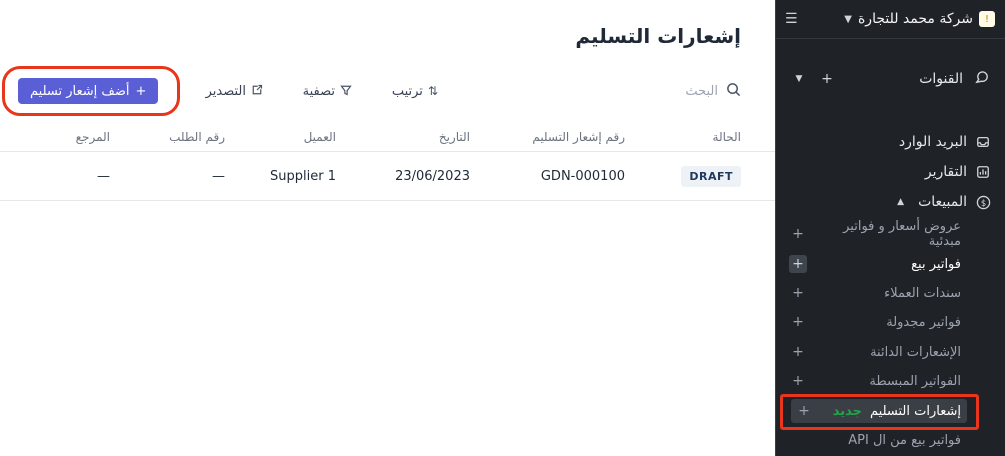 Image resolution: width=1005 pixels, height=456 pixels. What do you see at coordinates (827, 79) in the screenshot?
I see `add-channel-icon: +` at bounding box center [827, 79].